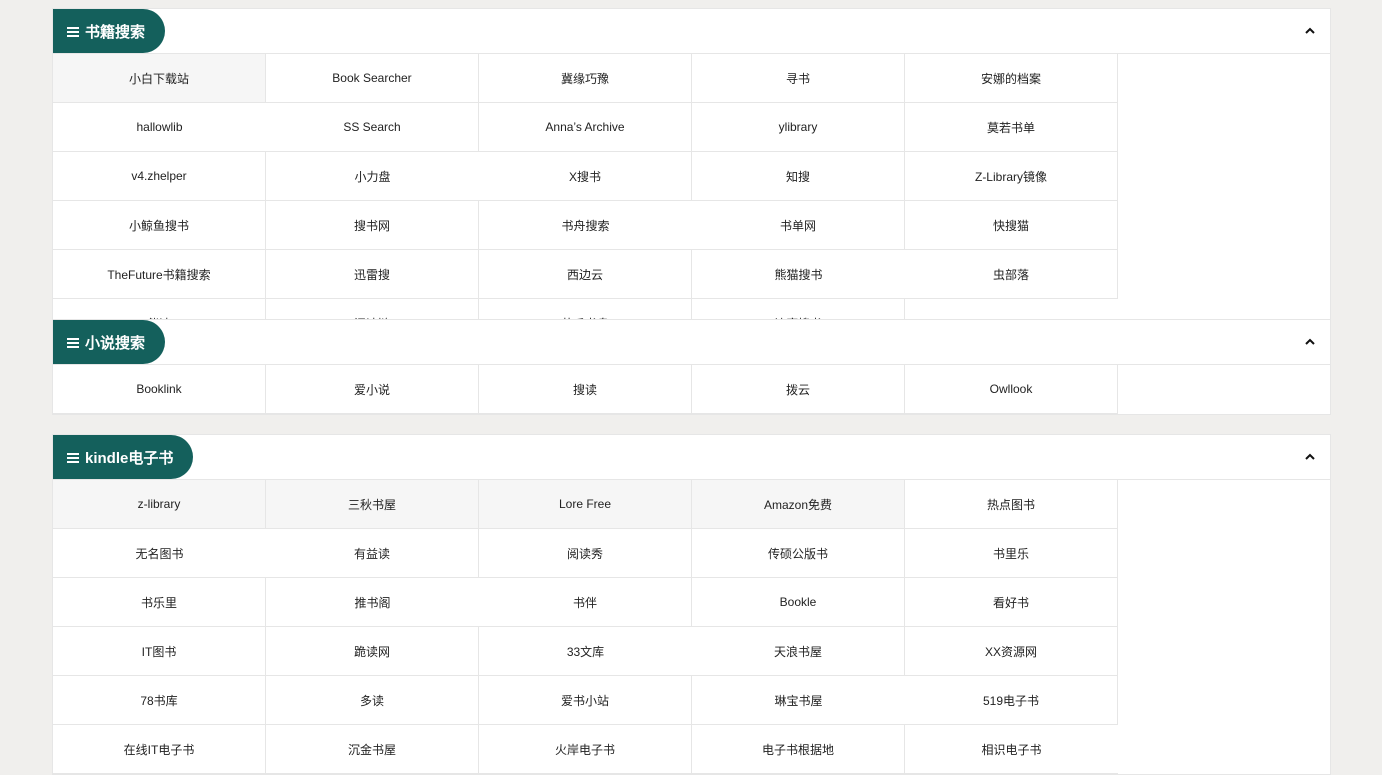 This screenshot has height=775, width=1382. I want to click on grid-item: Z-Library镜像, so click(1011, 176).